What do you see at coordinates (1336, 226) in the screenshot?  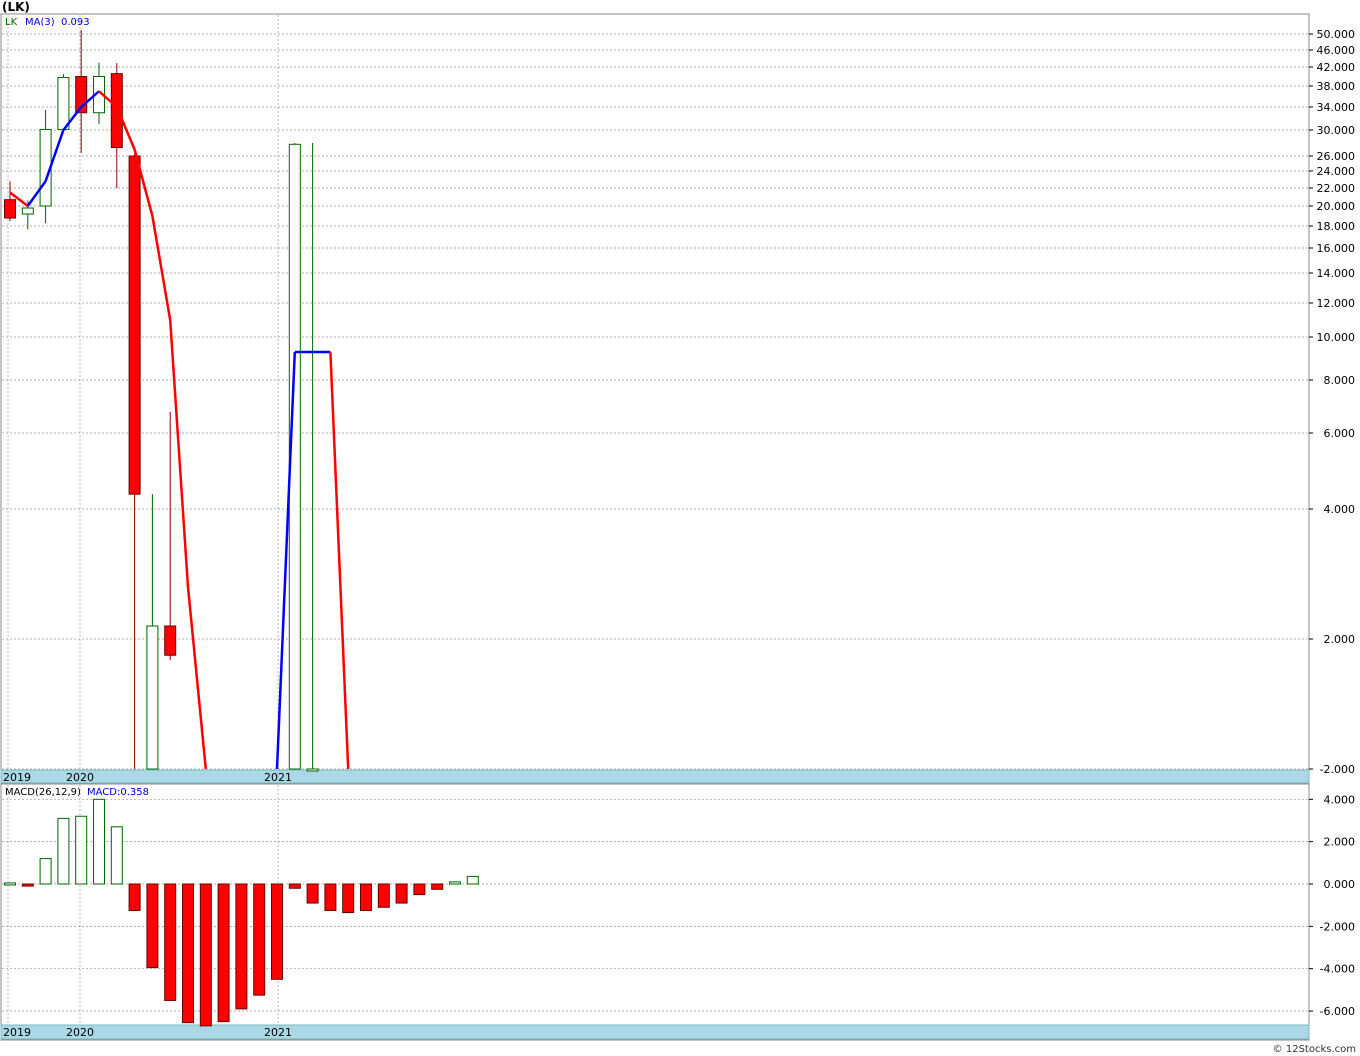 I see `price-y-tick-label: 18.000` at bounding box center [1336, 226].